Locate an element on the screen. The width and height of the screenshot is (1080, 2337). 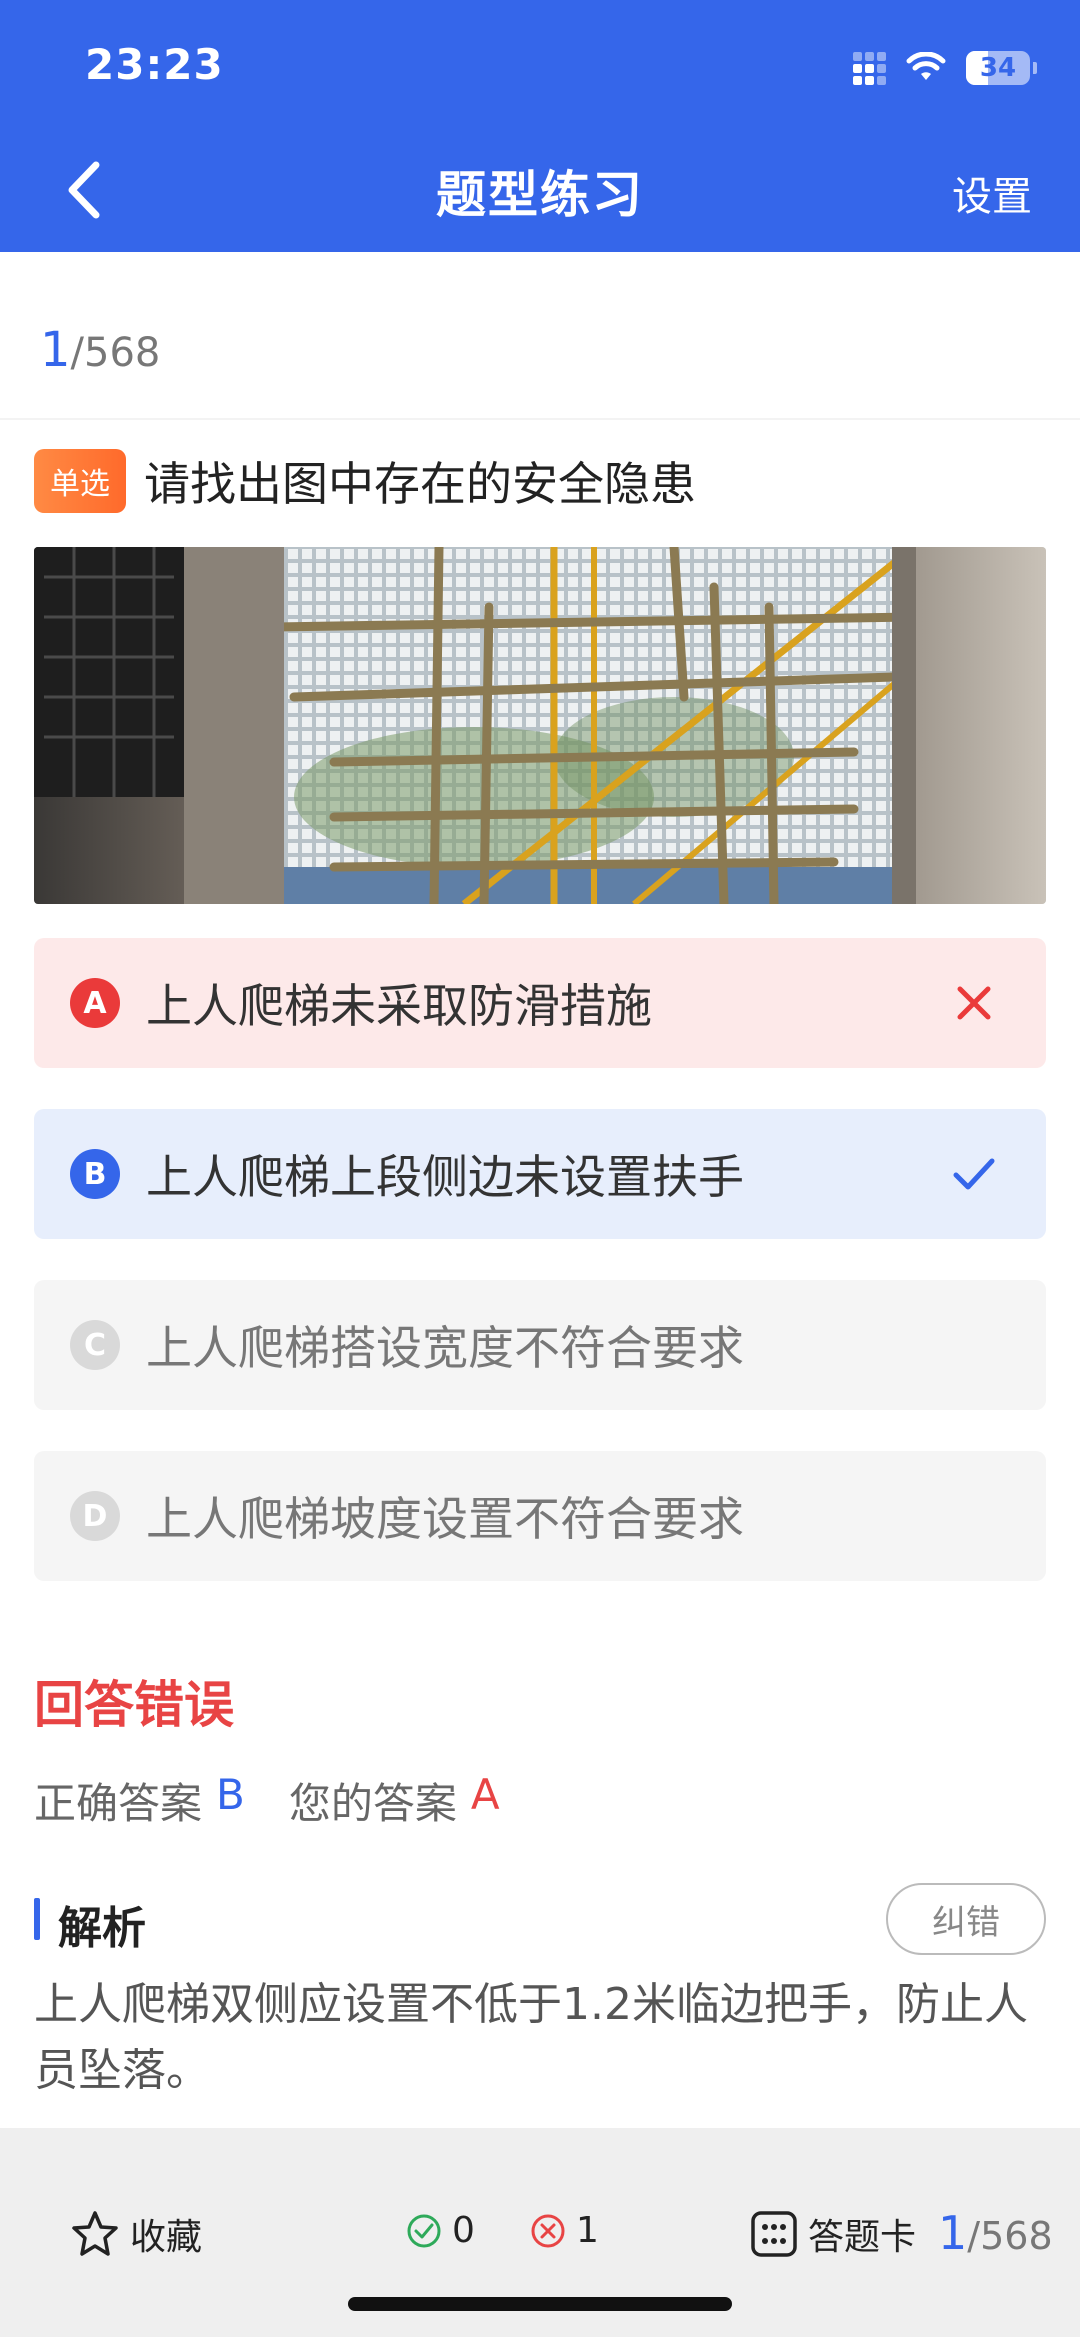
question-counter: 1/568 is located at coordinates (100, 350).